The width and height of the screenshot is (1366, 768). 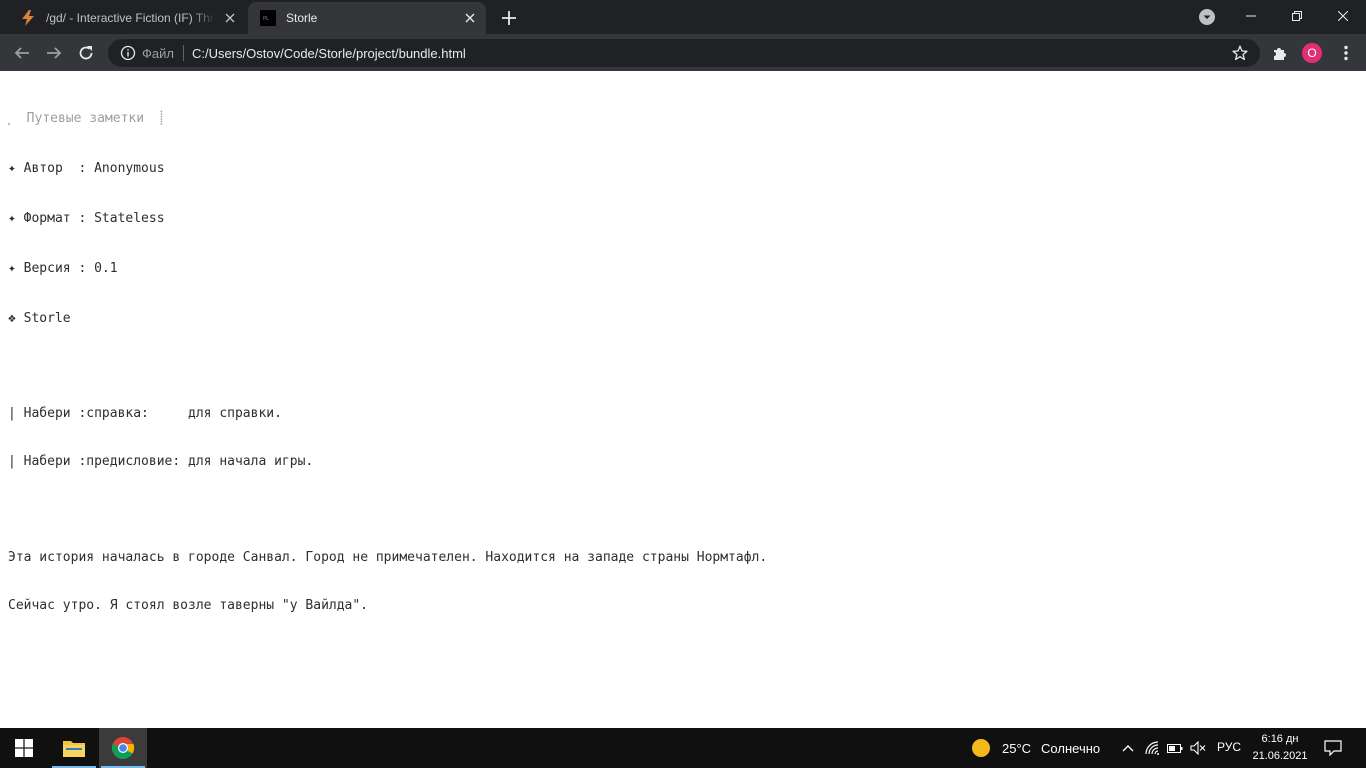 I want to click on close-icon, so click(x=1343, y=16).